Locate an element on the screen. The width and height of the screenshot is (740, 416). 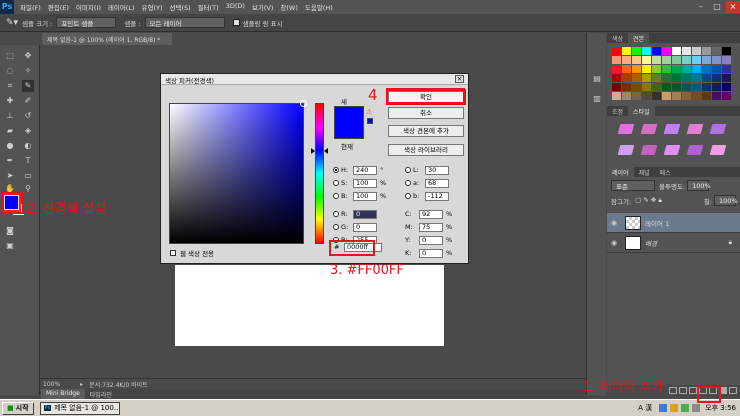
eyedropper-icon: ✎▾ is located at coordinates (12, 23).